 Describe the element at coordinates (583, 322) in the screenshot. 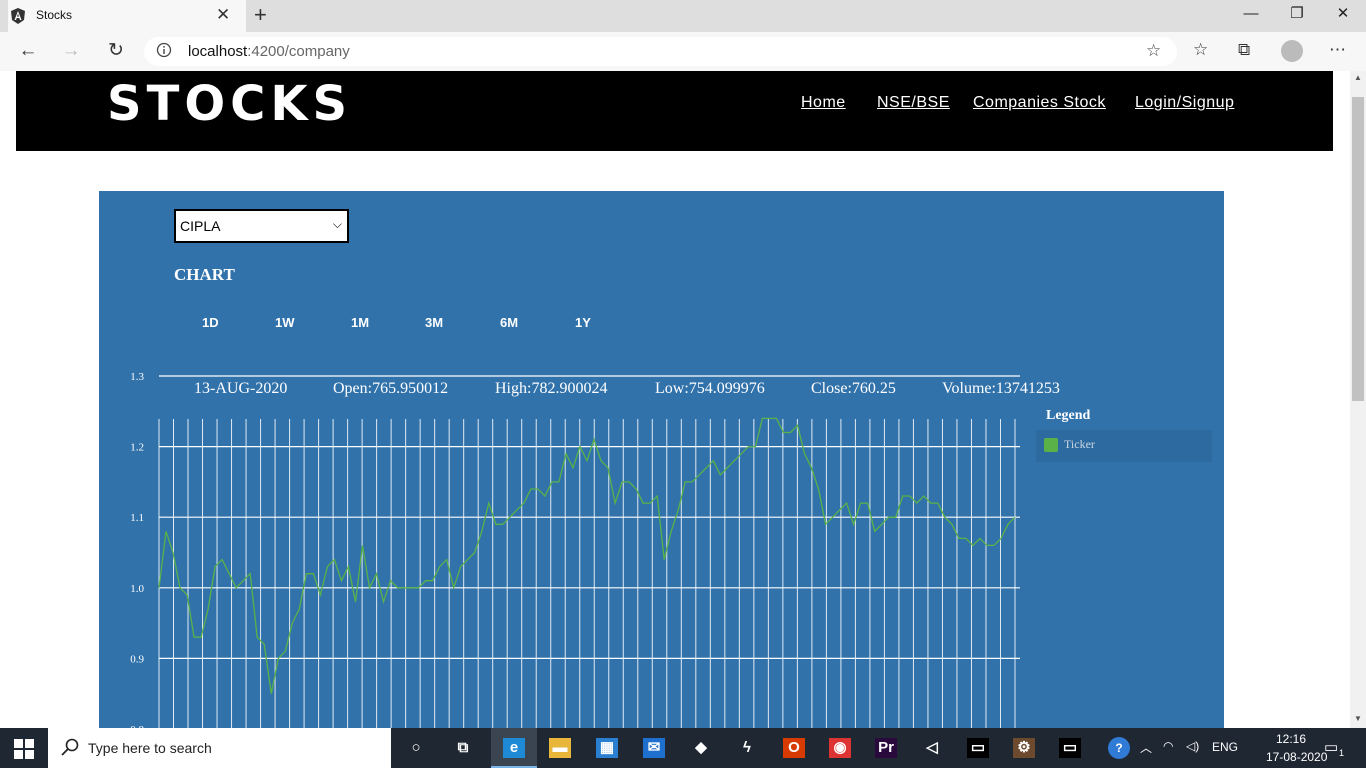

I see `range-1y-button: 1Y` at that location.